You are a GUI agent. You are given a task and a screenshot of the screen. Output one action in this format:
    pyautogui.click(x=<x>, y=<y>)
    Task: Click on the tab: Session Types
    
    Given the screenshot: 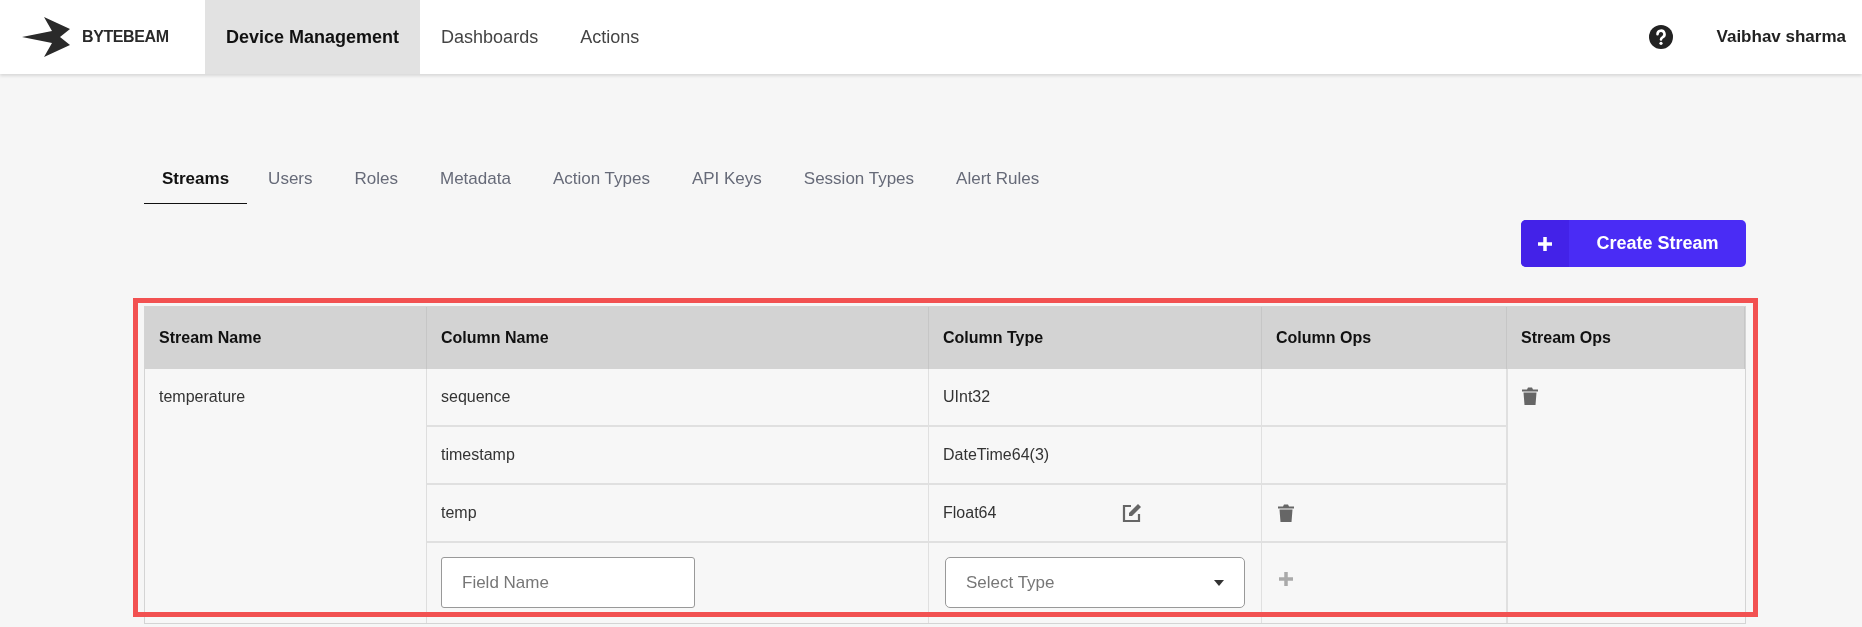 What is the action you would take?
    pyautogui.click(x=859, y=179)
    